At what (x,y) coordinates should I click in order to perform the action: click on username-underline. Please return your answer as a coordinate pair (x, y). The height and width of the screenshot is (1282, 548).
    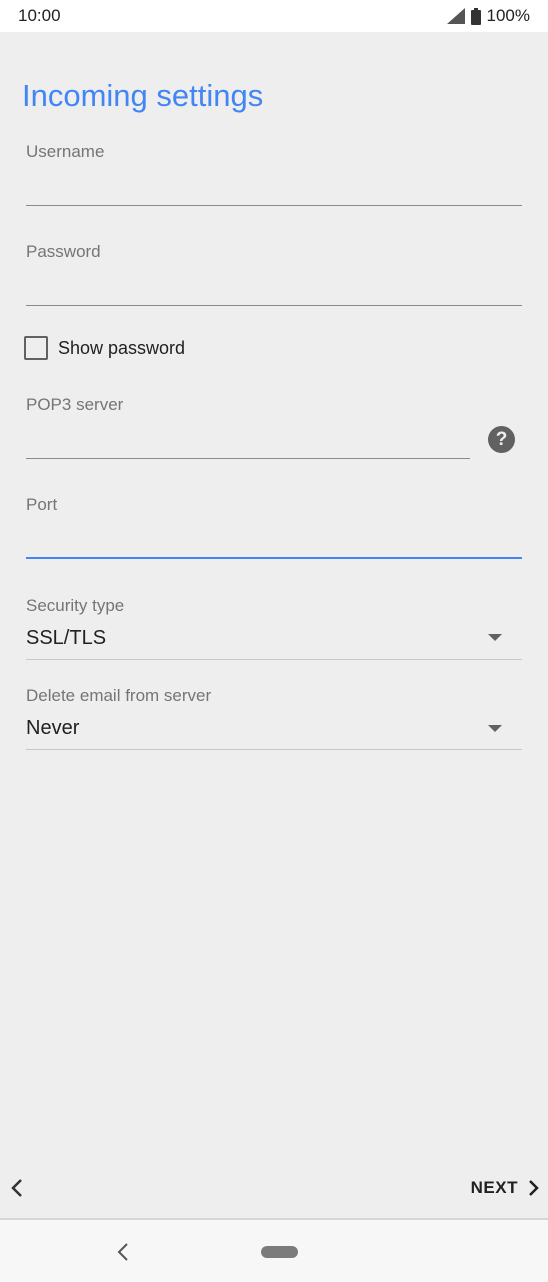
    Looking at the image, I should click on (274, 205).